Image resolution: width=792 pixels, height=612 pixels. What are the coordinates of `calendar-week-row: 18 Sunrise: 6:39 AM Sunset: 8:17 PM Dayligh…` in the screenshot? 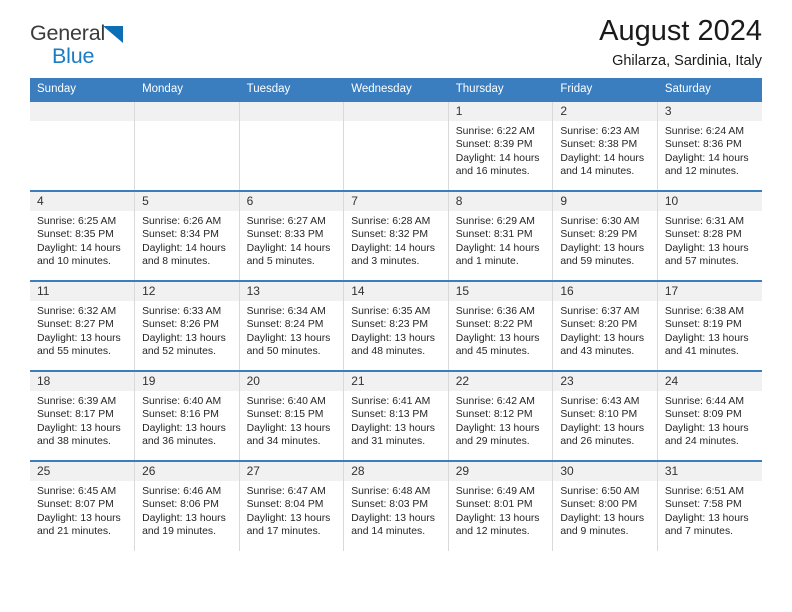 It's located at (396, 415).